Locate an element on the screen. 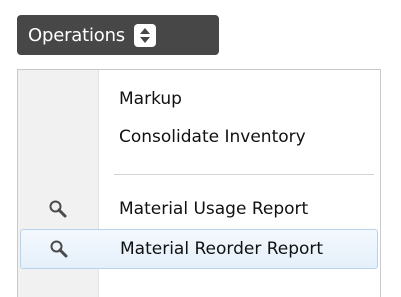 The height and width of the screenshot is (297, 401). operations-dropdown-button: Operations is located at coordinates (118, 35).